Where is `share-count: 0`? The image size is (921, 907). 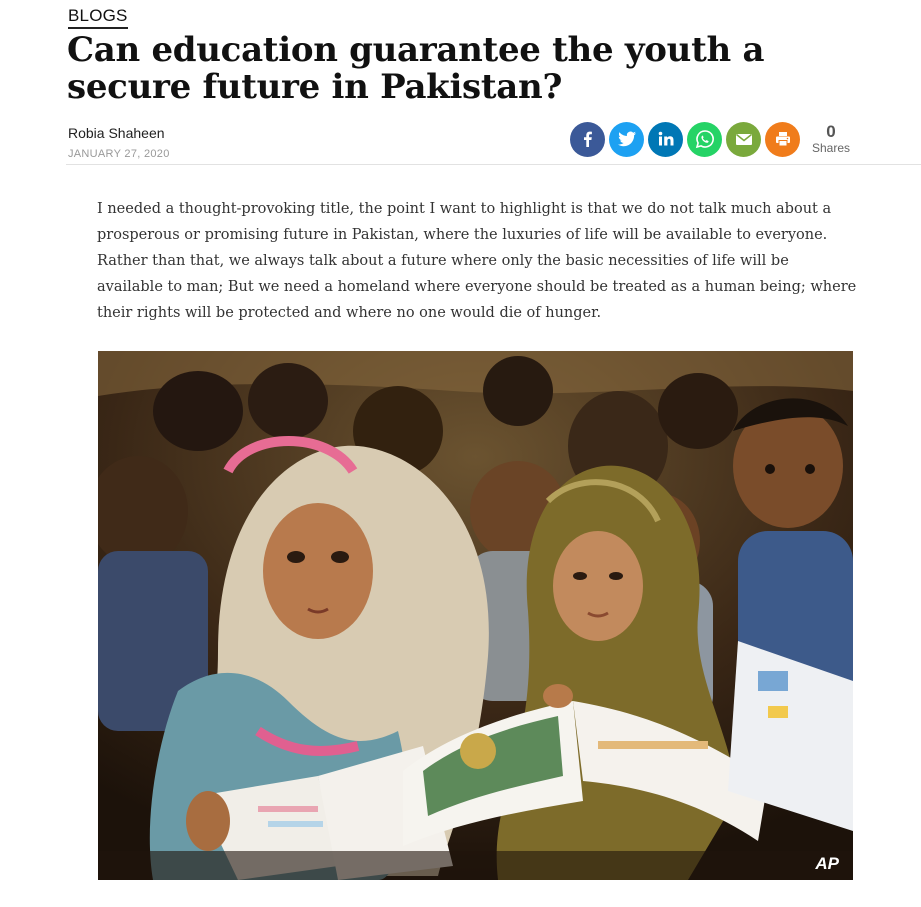
share-count: 0 is located at coordinates (831, 131).